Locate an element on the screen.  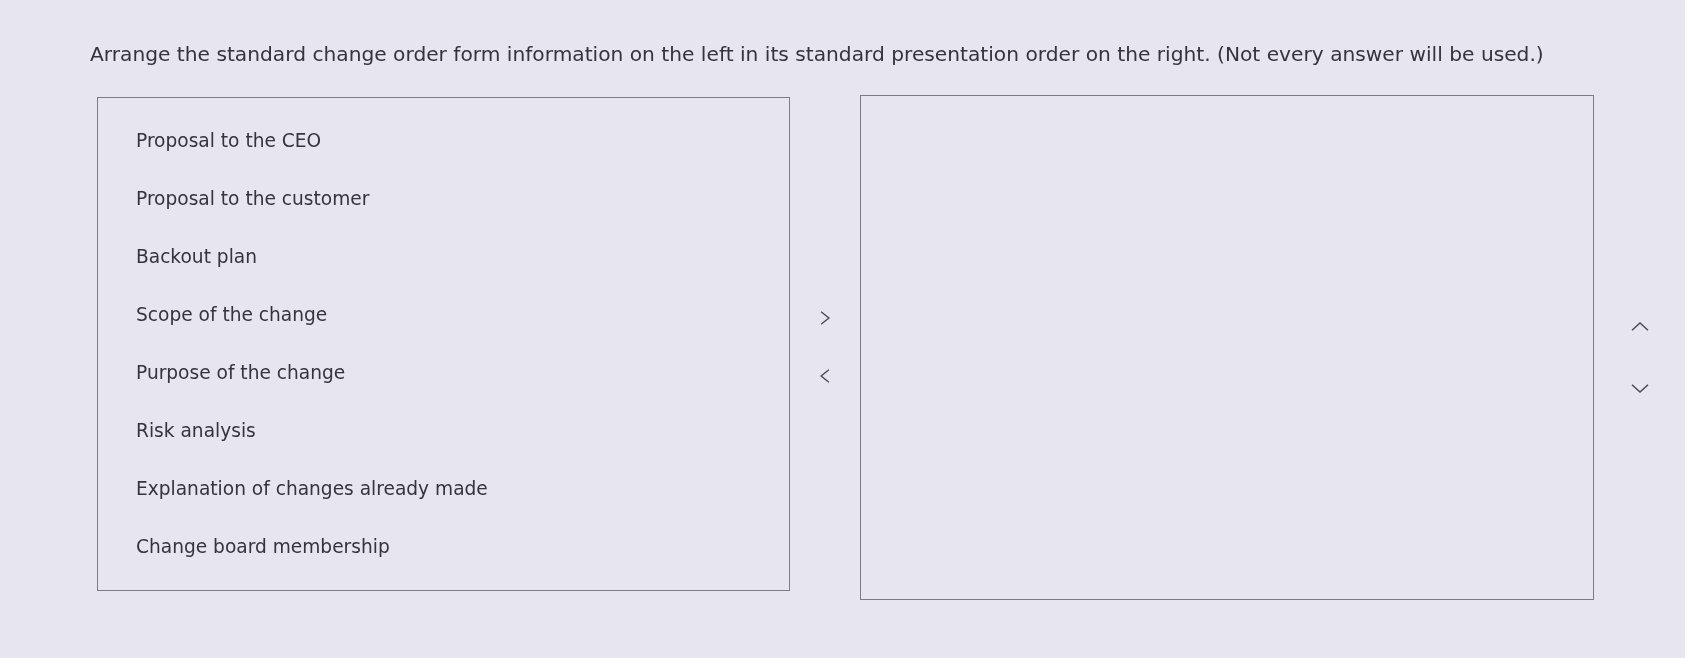
answer-option: Scope of the change is located at coordinates (232, 315).